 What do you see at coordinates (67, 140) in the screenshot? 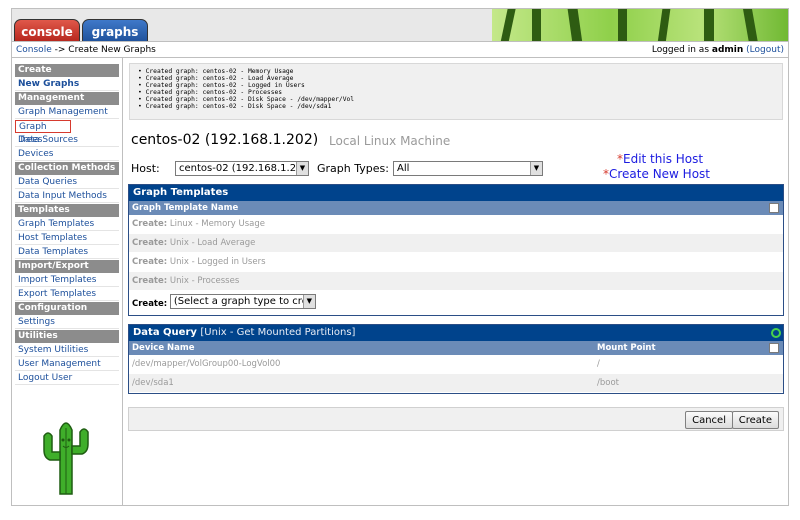
I see `sidebar-item-data-sources: Data Sources` at bounding box center [67, 140].